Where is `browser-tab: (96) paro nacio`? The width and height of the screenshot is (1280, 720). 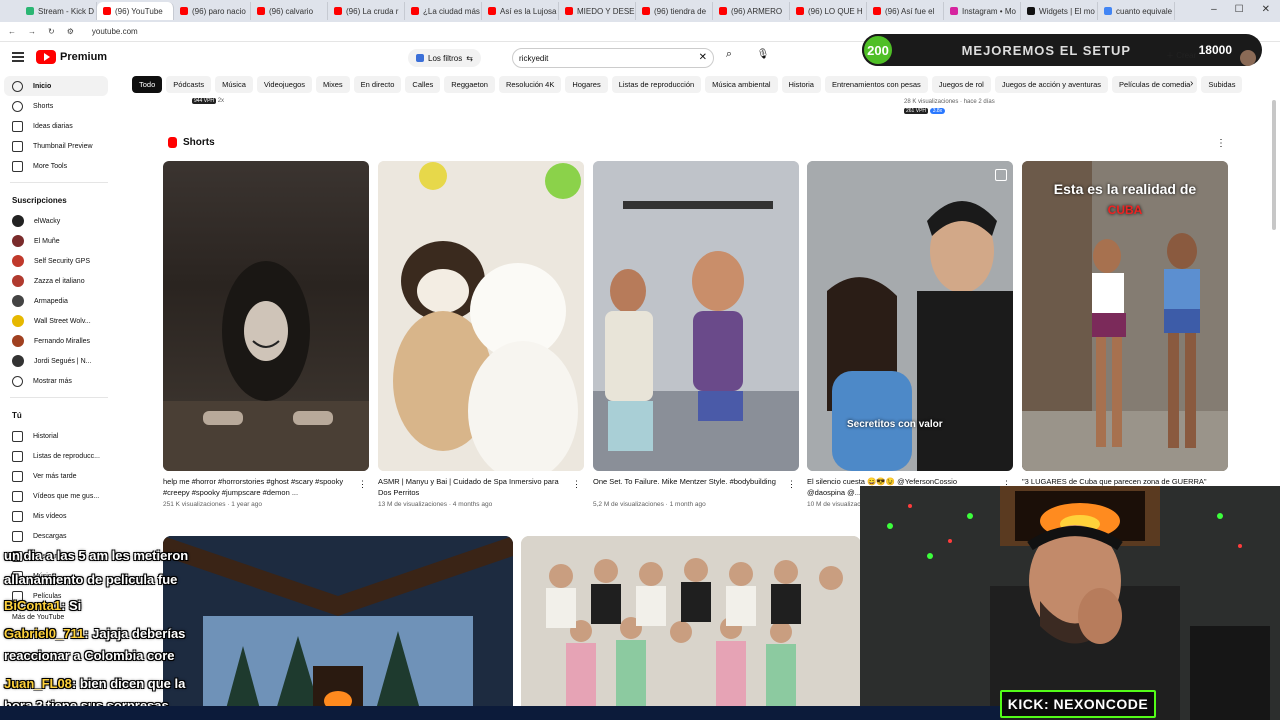
browser-tab: (96) paro nacio is located at coordinates (212, 11).